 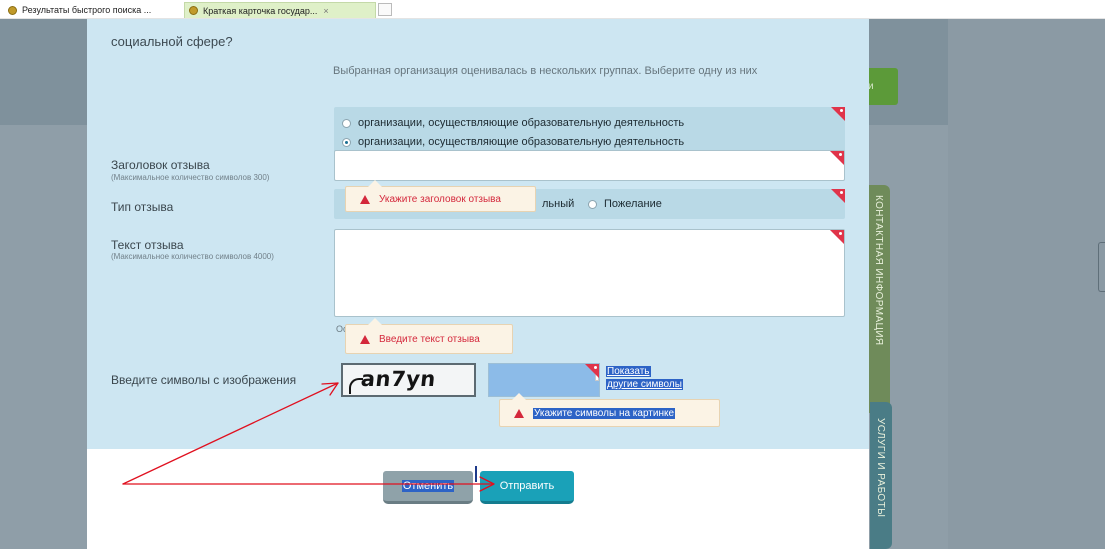 I want to click on captcha-image: an7yn, so click(x=408, y=380).